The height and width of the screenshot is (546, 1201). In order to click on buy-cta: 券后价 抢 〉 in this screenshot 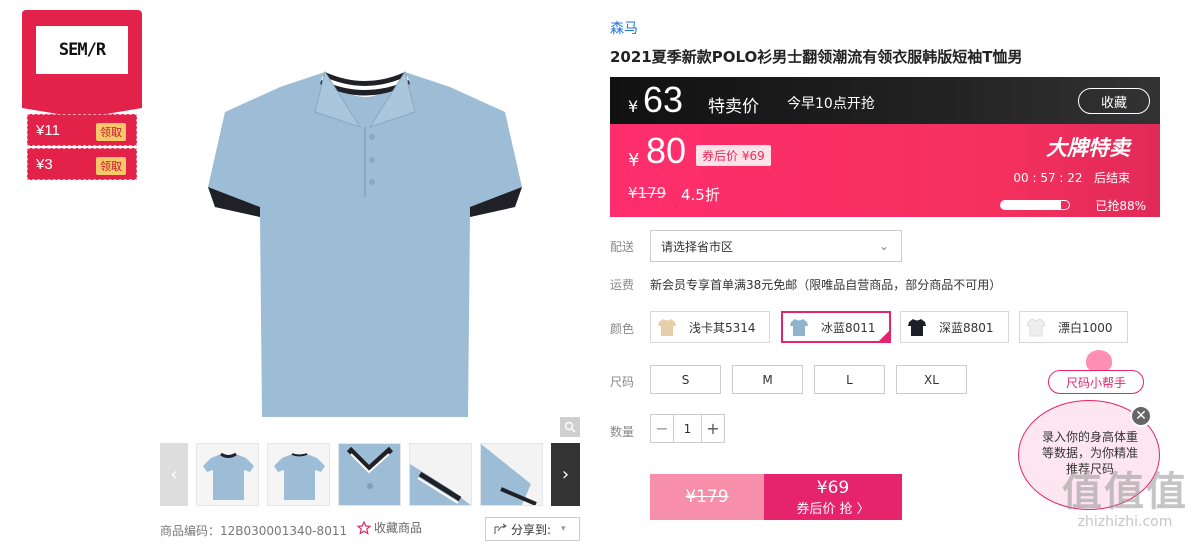, I will do `click(833, 509)`.